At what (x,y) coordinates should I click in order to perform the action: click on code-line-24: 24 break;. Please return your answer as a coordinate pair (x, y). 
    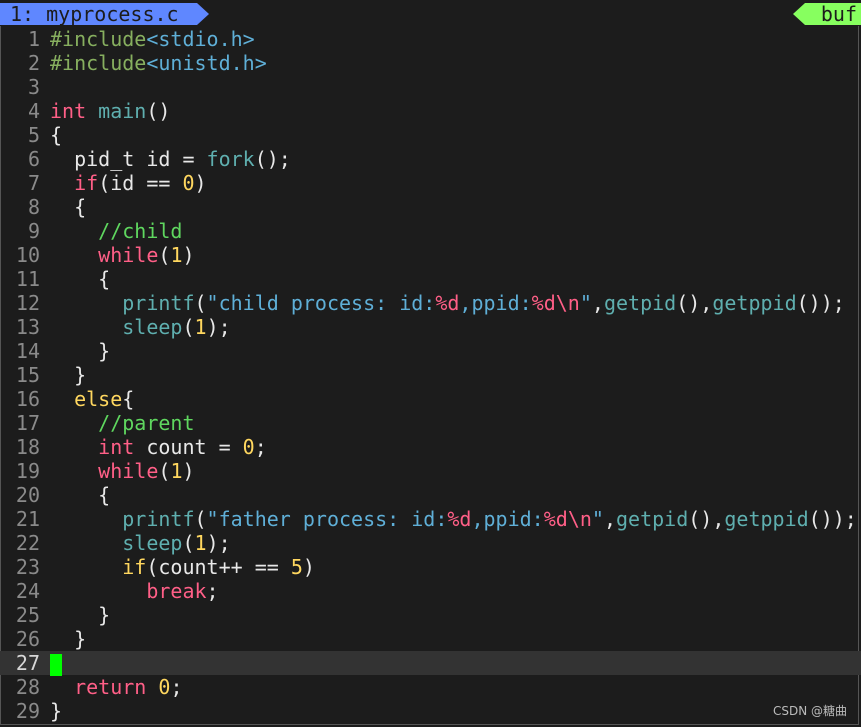
    Looking at the image, I should click on (430, 591).